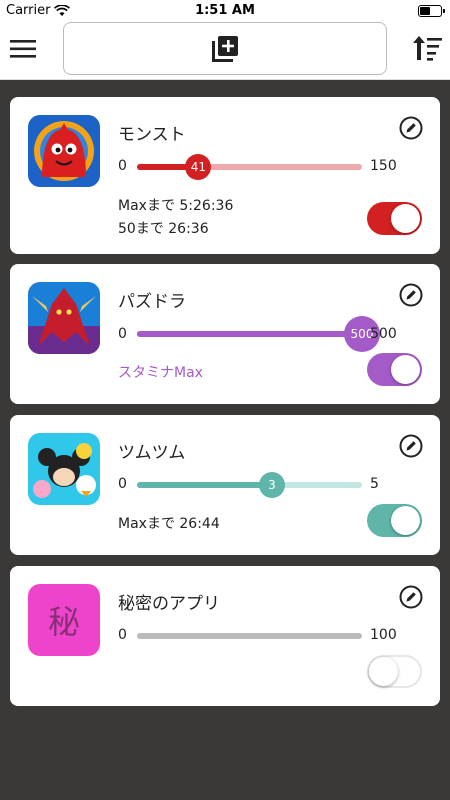 This screenshot has height=800, width=450. What do you see at coordinates (249, 636) in the screenshot?
I see `stamina-slider-track` at bounding box center [249, 636].